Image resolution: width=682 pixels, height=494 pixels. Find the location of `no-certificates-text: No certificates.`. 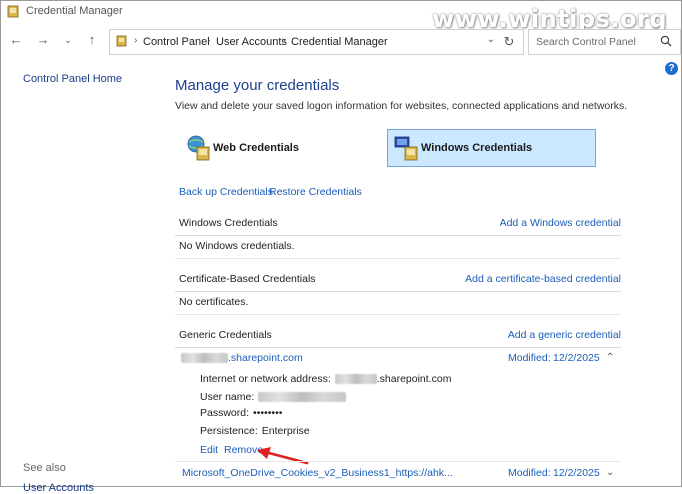

no-certificates-text: No certificates. is located at coordinates (214, 302).